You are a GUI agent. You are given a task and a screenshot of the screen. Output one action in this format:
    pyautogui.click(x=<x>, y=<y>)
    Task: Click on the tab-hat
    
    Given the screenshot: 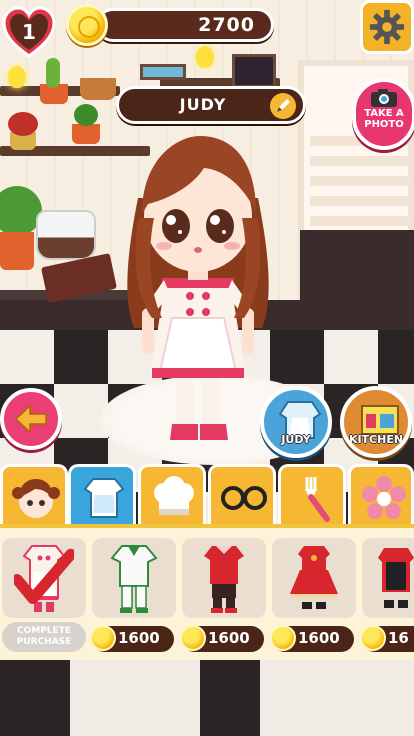 What is the action you would take?
    pyautogui.click(x=172, y=495)
    